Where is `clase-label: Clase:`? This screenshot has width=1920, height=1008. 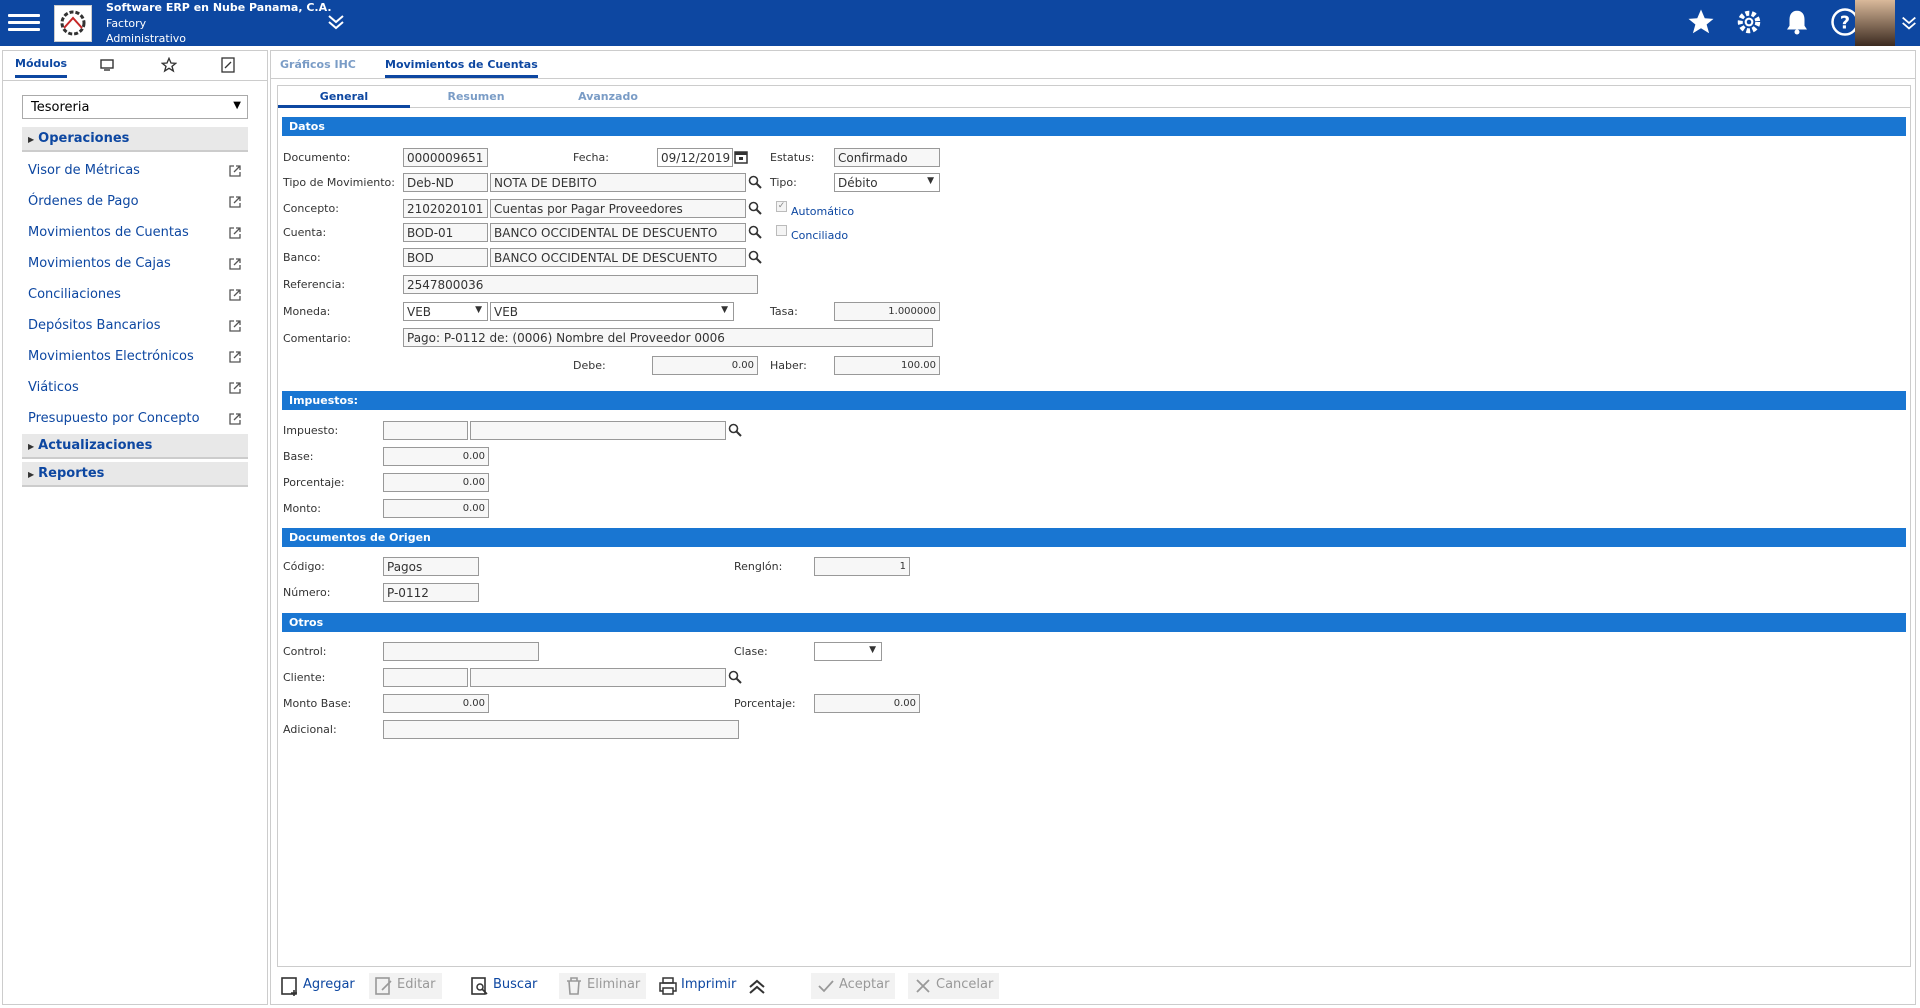
clase-label: Clase: is located at coordinates (751, 651).